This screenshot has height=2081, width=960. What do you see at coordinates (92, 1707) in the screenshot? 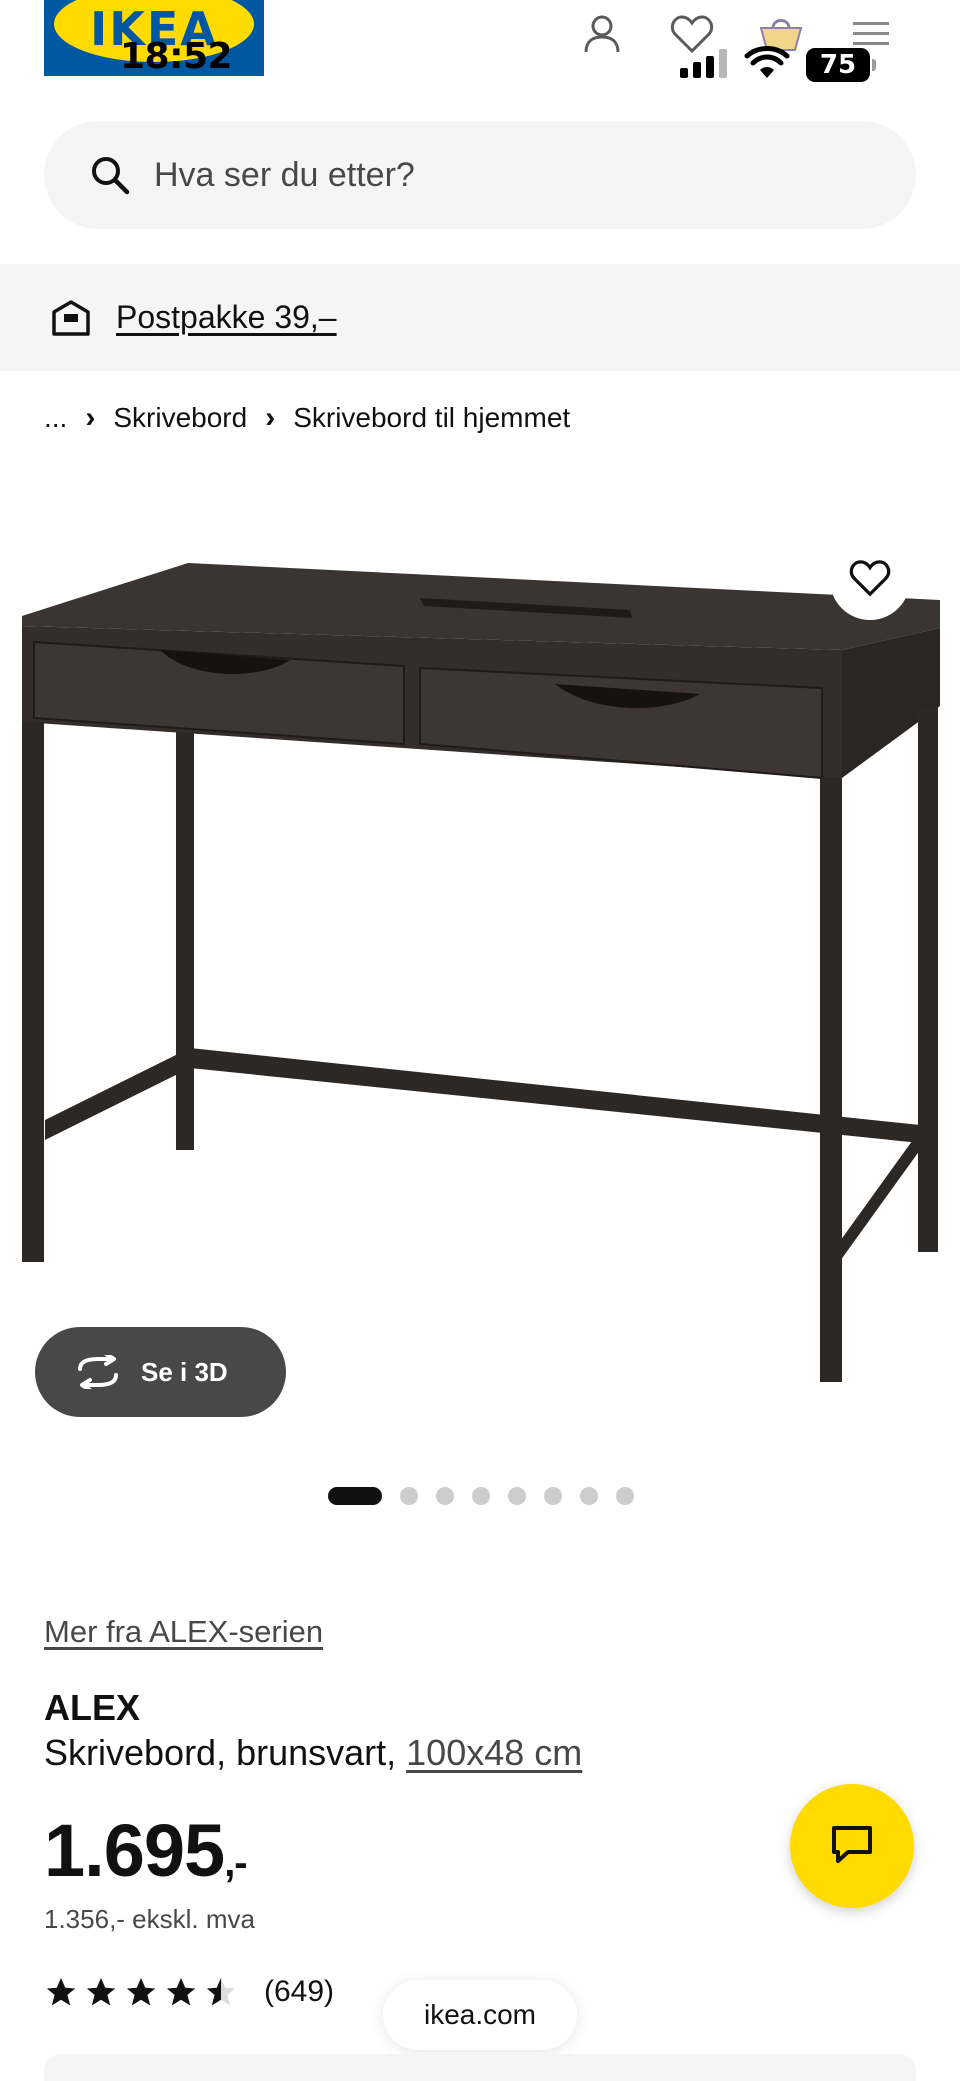
I see `product-name: ALEX` at bounding box center [92, 1707].